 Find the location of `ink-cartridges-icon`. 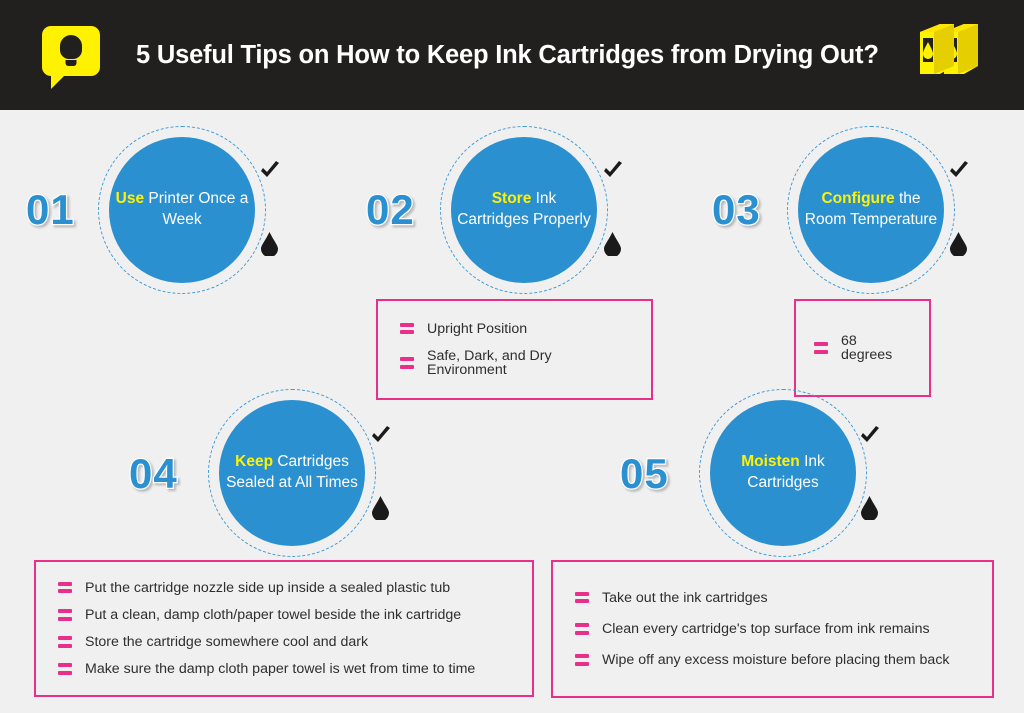

ink-cartridges-icon is located at coordinates (949, 53).